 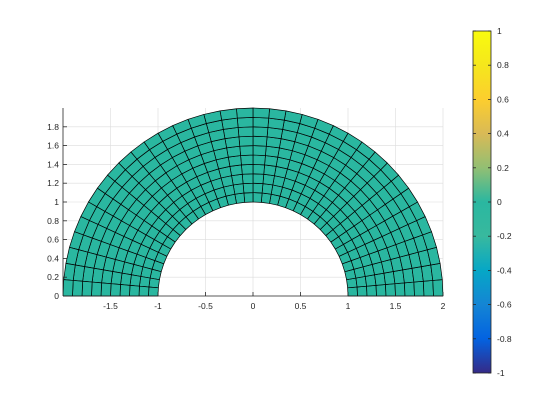 What do you see at coordinates (53, 164) in the screenshot?
I see `y-tick-label: 1.4` at bounding box center [53, 164].